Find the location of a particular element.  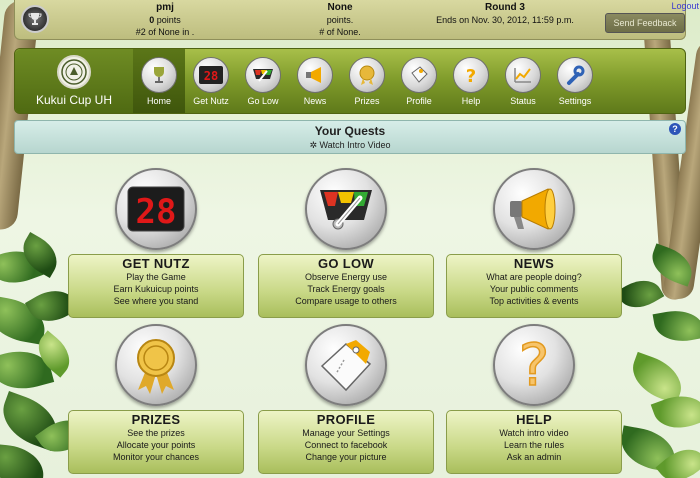

nav-profile: Profile is located at coordinates (419, 81).